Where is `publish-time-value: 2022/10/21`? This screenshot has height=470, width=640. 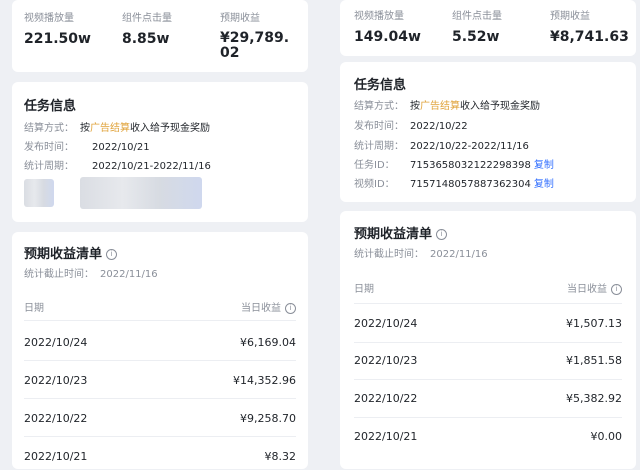 publish-time-value: 2022/10/21 is located at coordinates (121, 147).